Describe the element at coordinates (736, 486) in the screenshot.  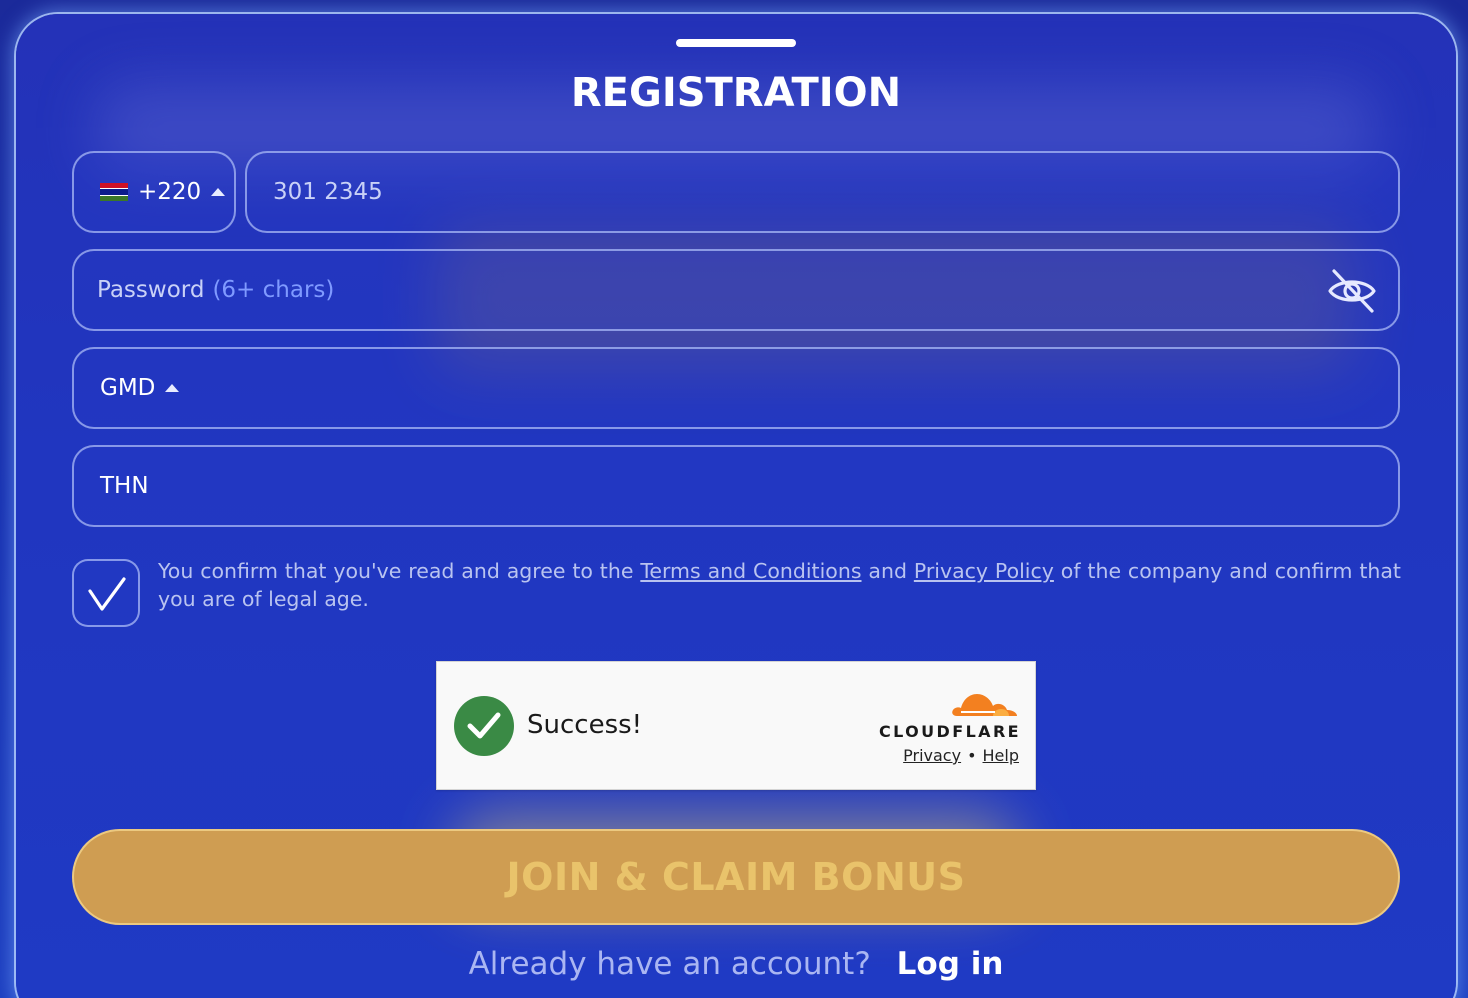
I see `promo-code-field: THN` at that location.